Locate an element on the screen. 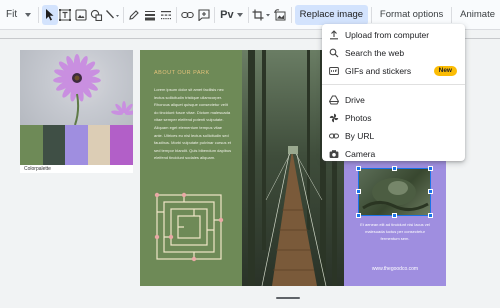  reset-image-button is located at coordinates (280, 15).